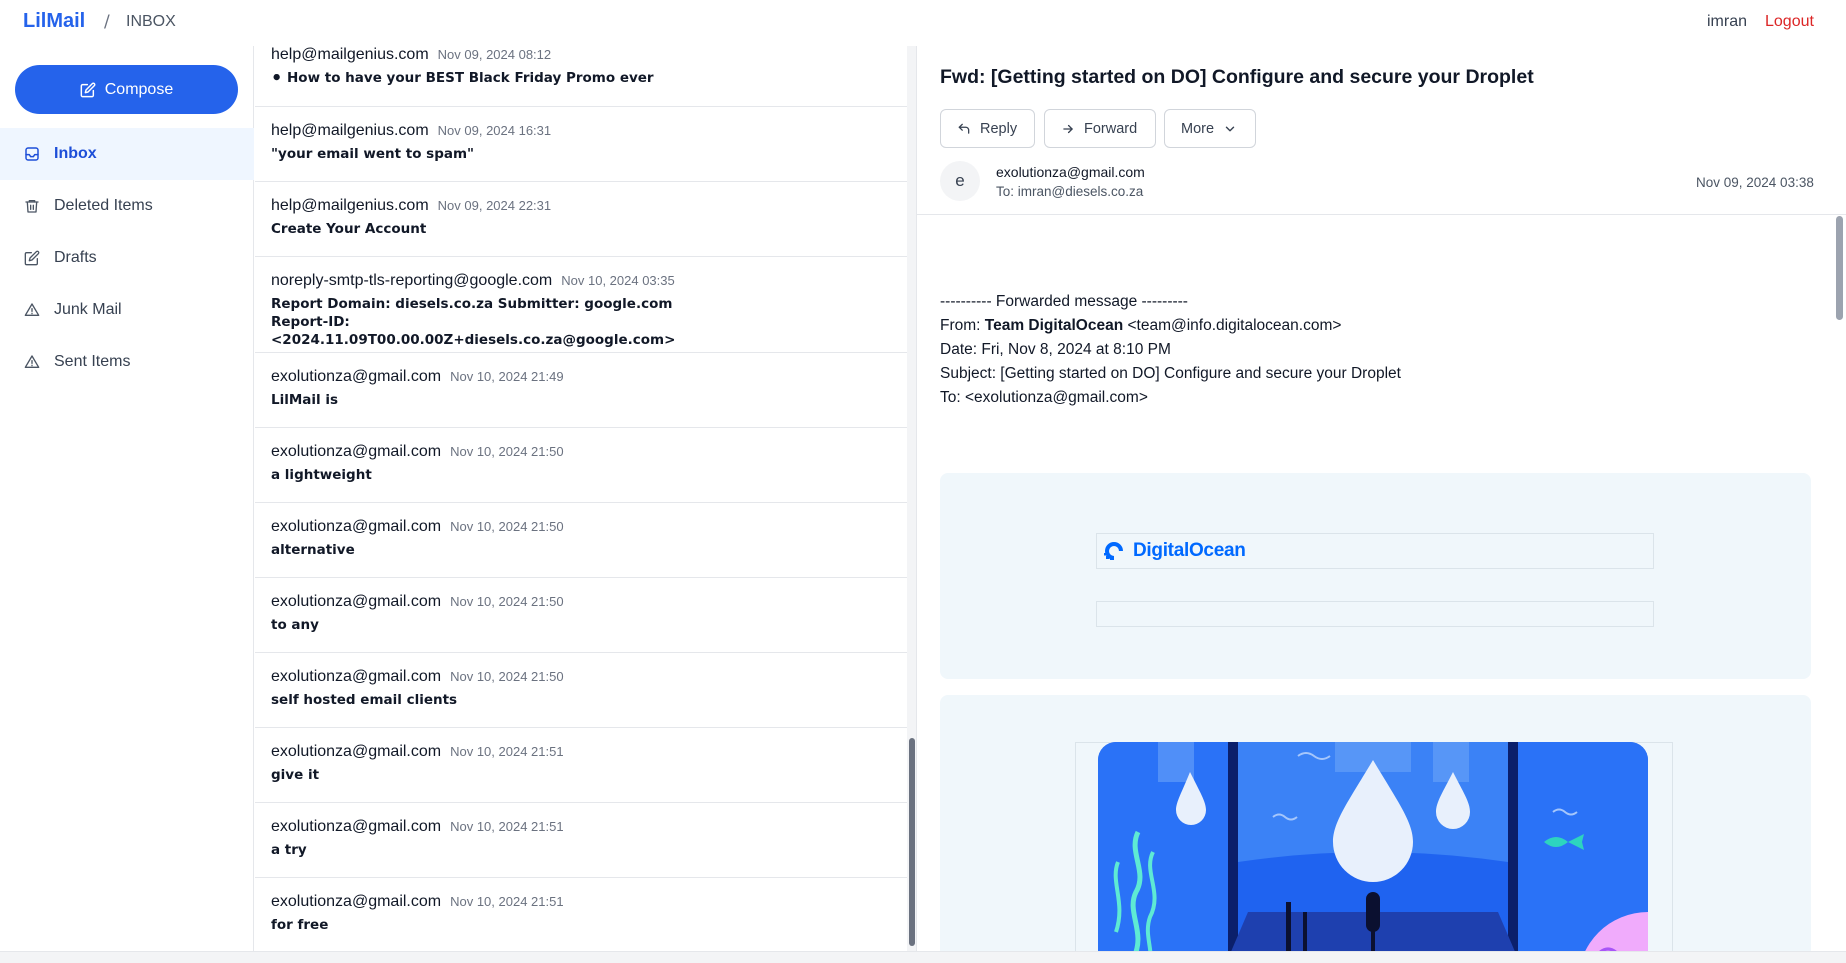 The width and height of the screenshot is (1846, 963). What do you see at coordinates (313, 550) in the screenshot?
I see `message-subject: alternative` at bounding box center [313, 550].